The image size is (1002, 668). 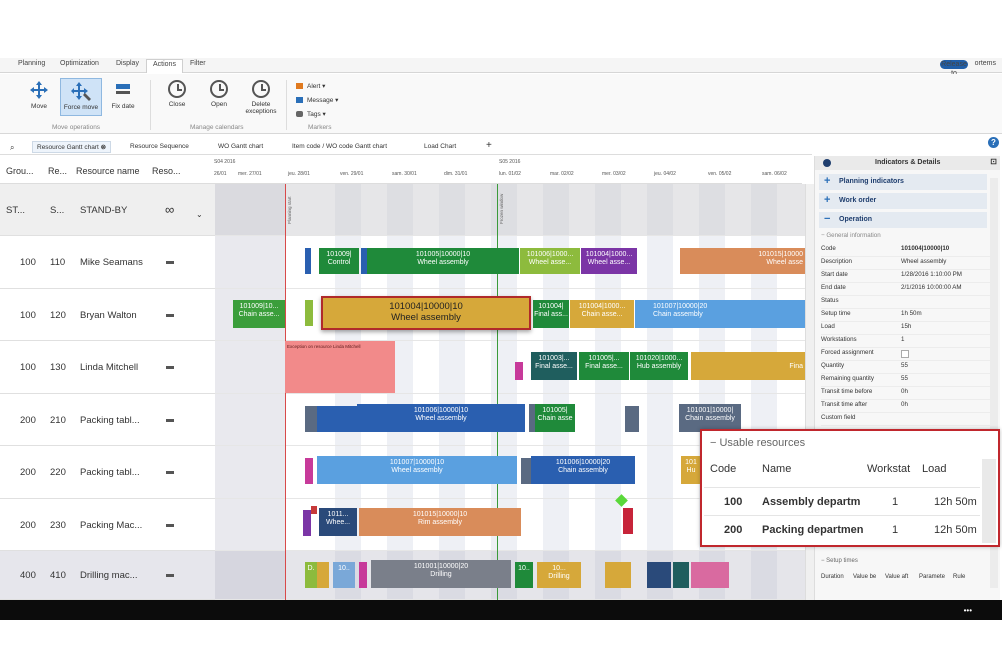 What do you see at coordinates (164, 66) in the screenshot?
I see `menu-tab-actions: Actions` at bounding box center [164, 66].